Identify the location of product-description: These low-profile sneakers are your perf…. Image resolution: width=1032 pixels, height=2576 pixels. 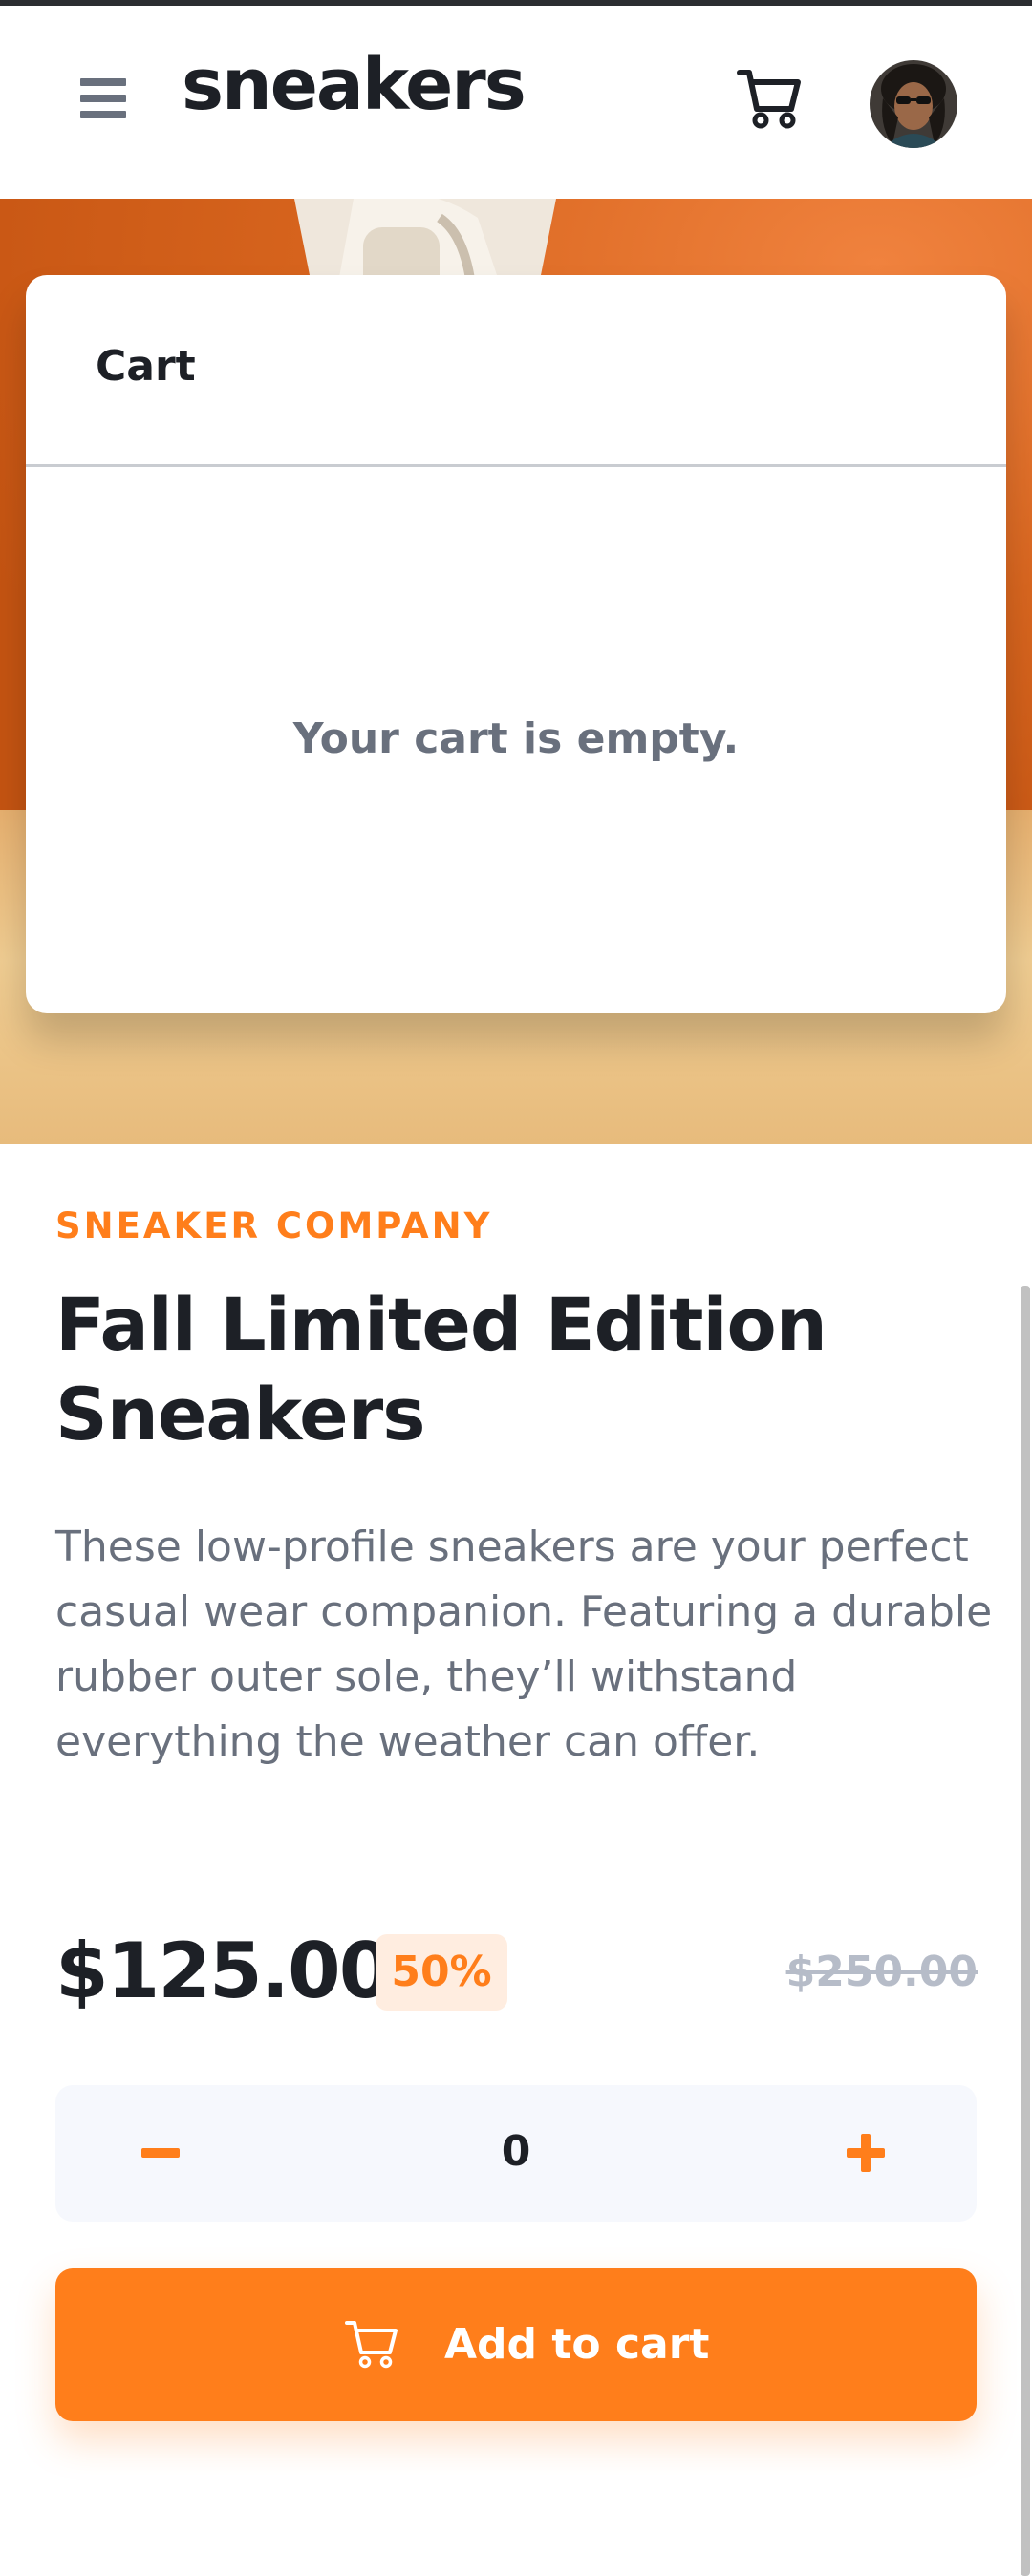
(524, 1644).